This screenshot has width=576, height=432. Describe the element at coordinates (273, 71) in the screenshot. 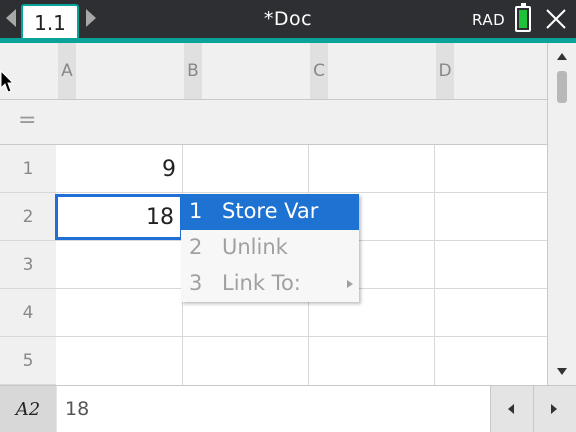

I see `column-header-row: A B C D` at that location.